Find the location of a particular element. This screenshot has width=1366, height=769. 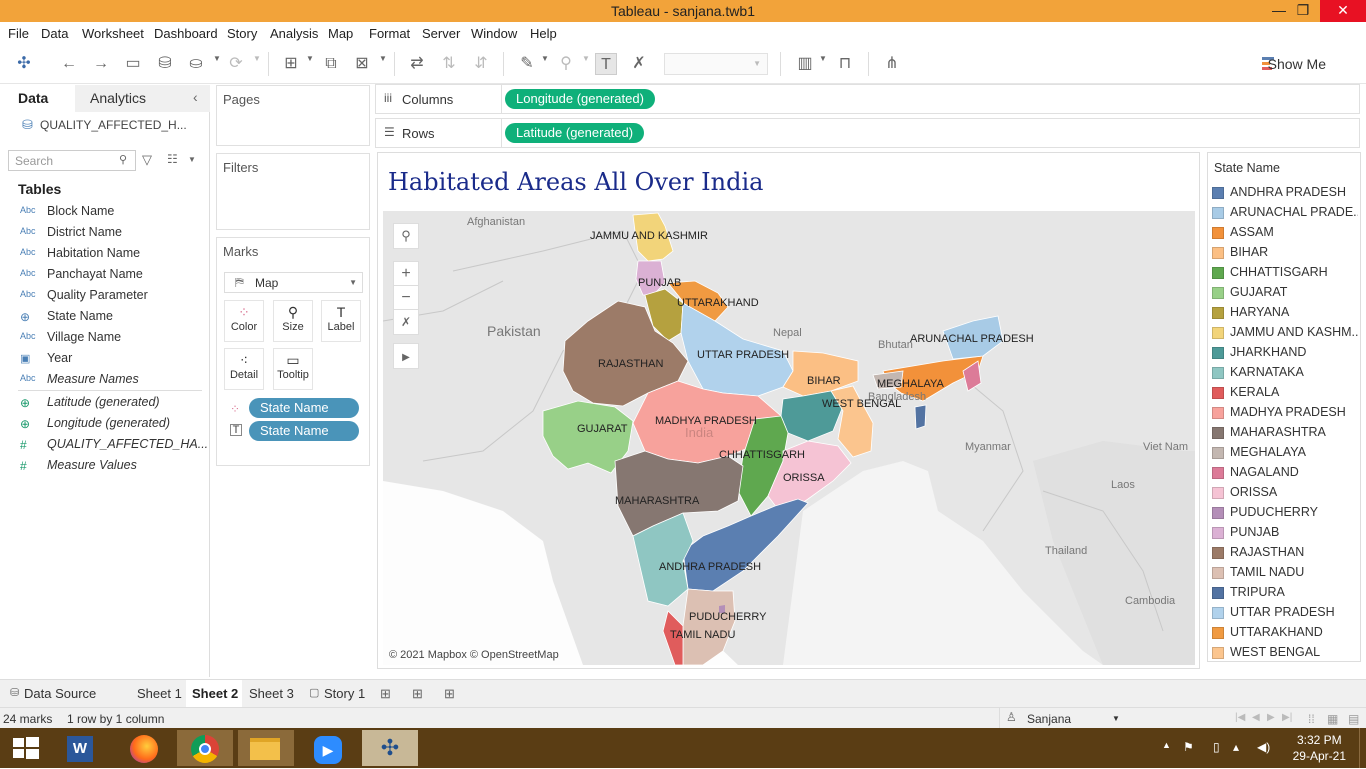

sort-ascending-icon: ⇅ is located at coordinates (449, 64).